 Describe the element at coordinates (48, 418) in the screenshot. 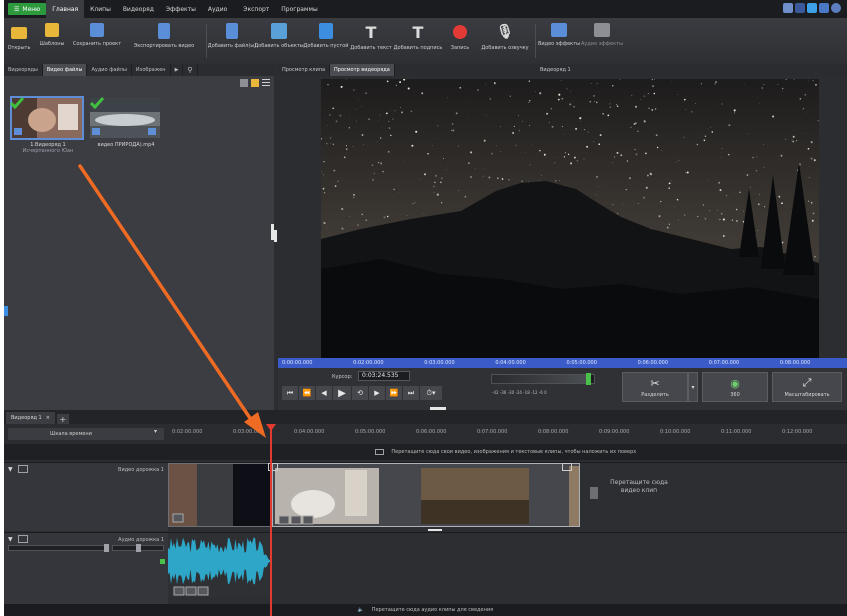

I see `close-icon: ×` at that location.